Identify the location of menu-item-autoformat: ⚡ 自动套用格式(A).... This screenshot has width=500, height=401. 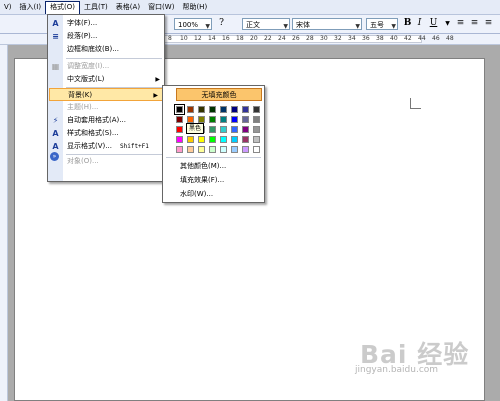
(106, 120).